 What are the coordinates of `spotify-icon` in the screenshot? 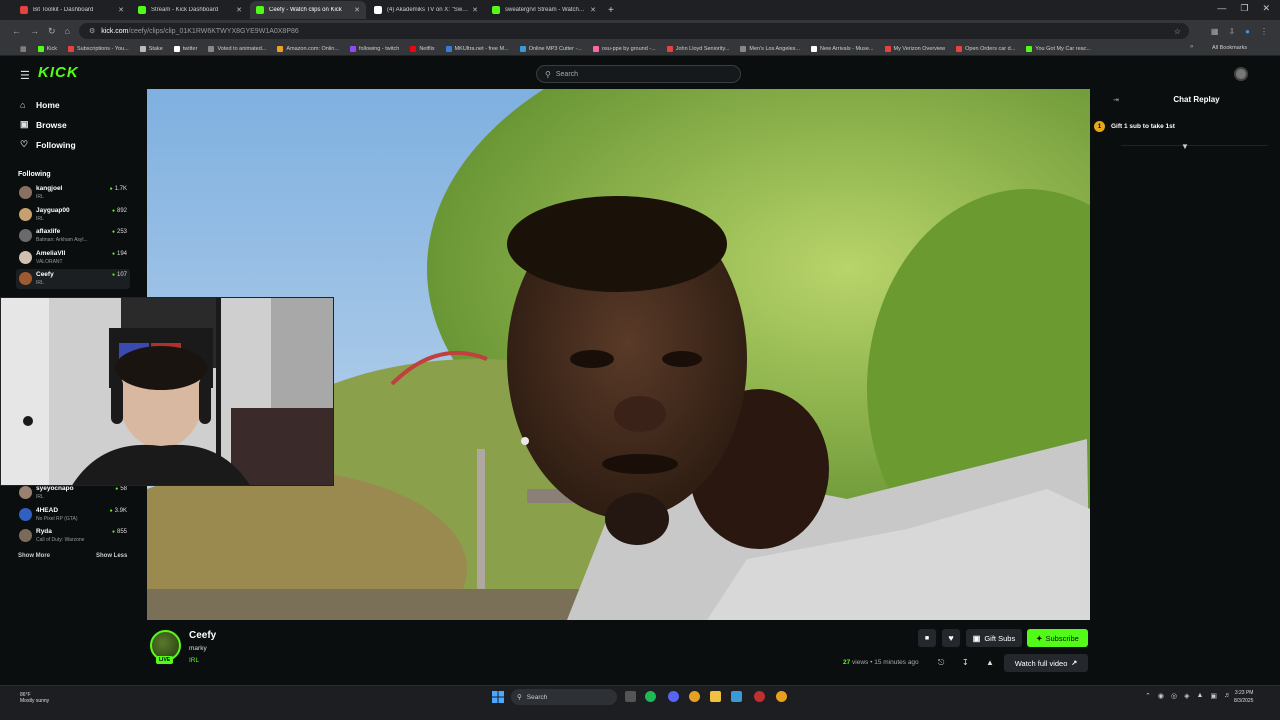 It's located at (650, 696).